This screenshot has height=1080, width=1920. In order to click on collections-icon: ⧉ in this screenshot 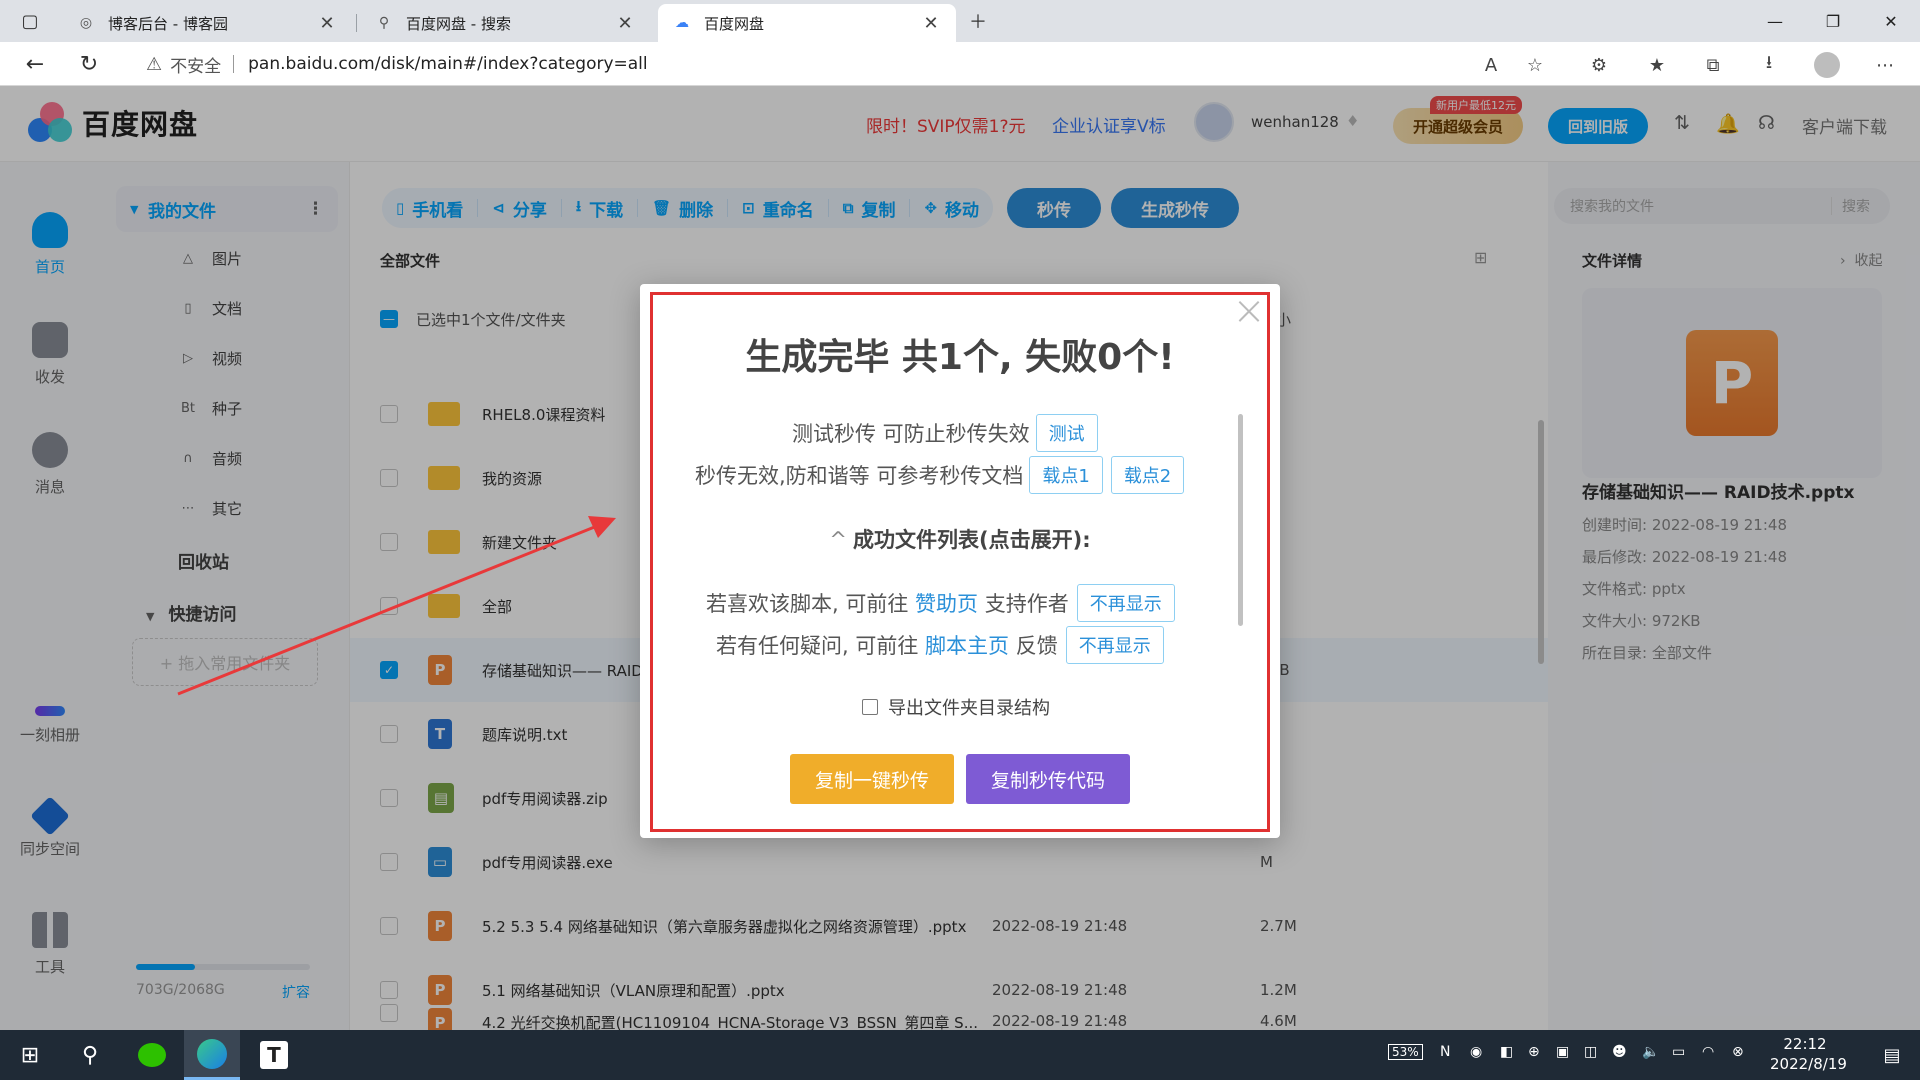, I will do `click(1713, 65)`.